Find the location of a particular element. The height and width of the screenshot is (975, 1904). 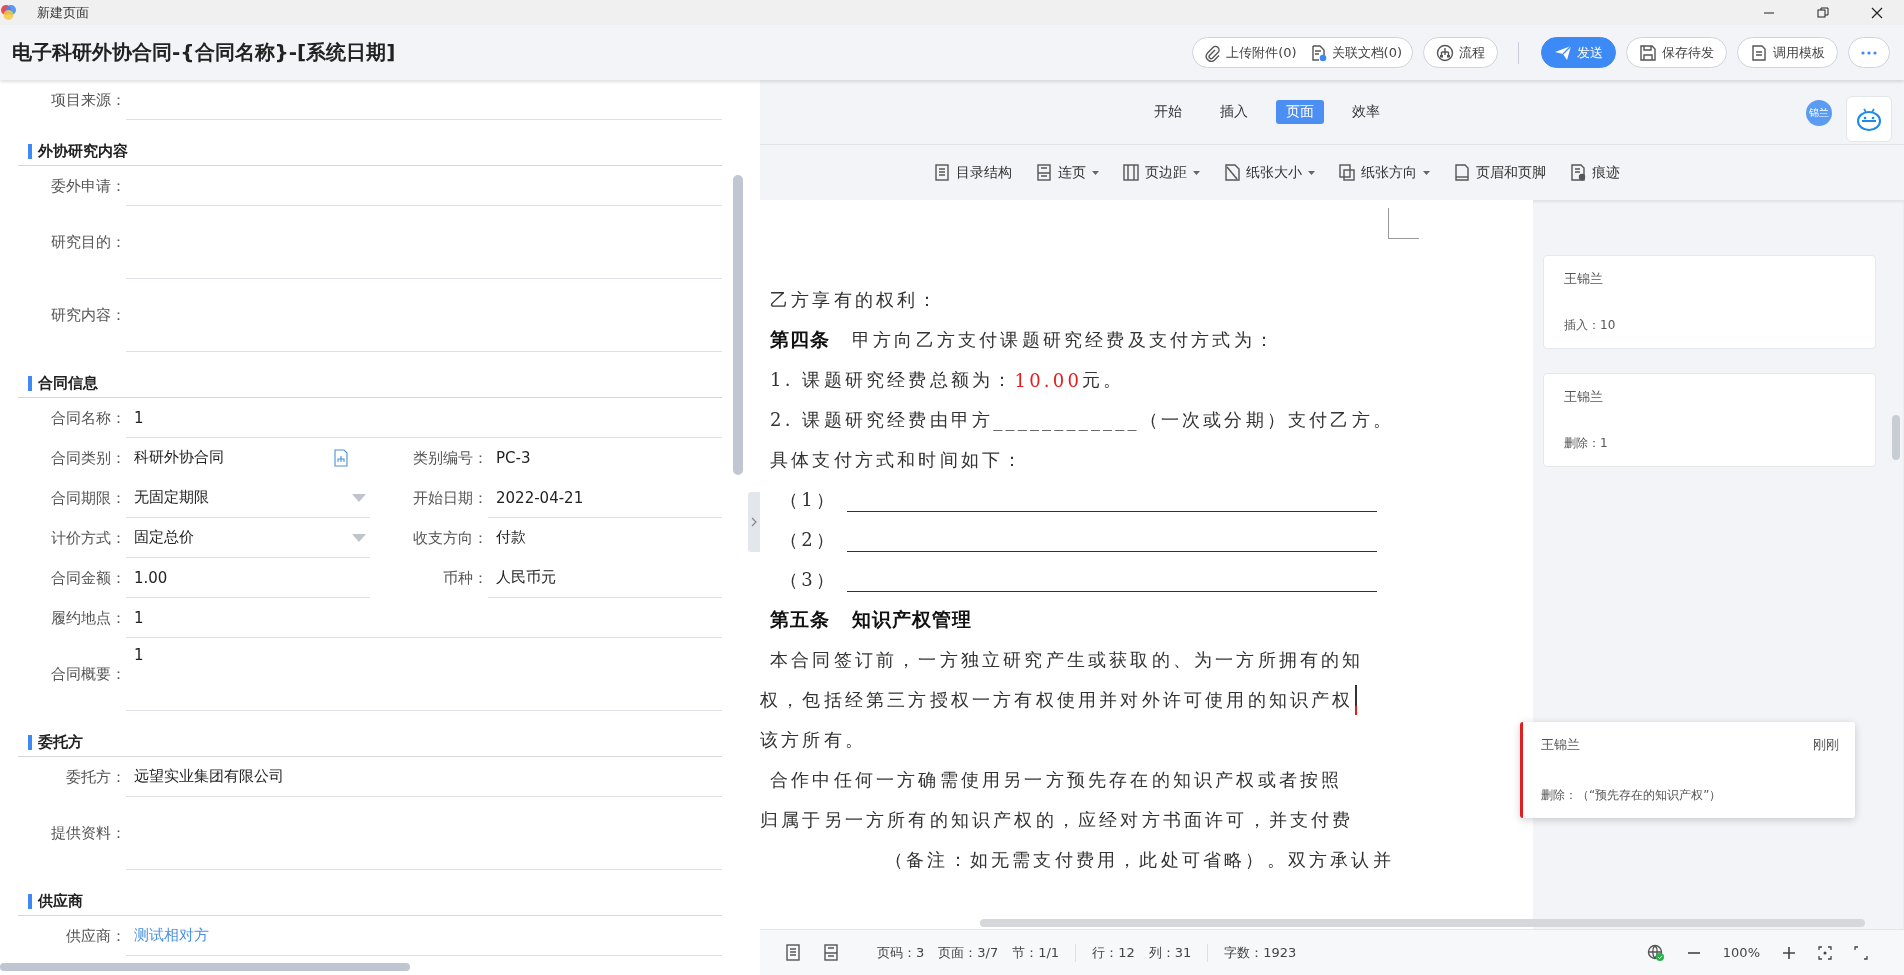

ribbon-button: 目录结构 is located at coordinates (973, 172).